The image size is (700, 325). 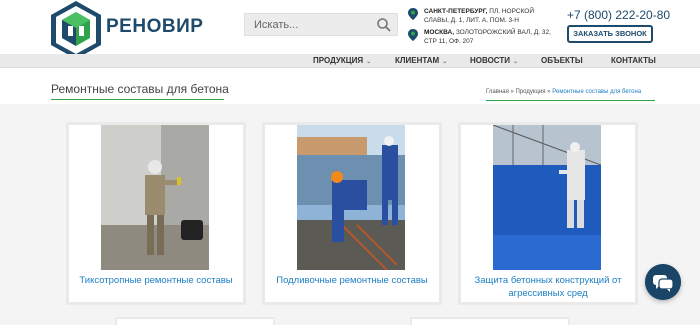 I want to click on product-card-grouting: Подливочные ремонтные составы, so click(x=352, y=213).